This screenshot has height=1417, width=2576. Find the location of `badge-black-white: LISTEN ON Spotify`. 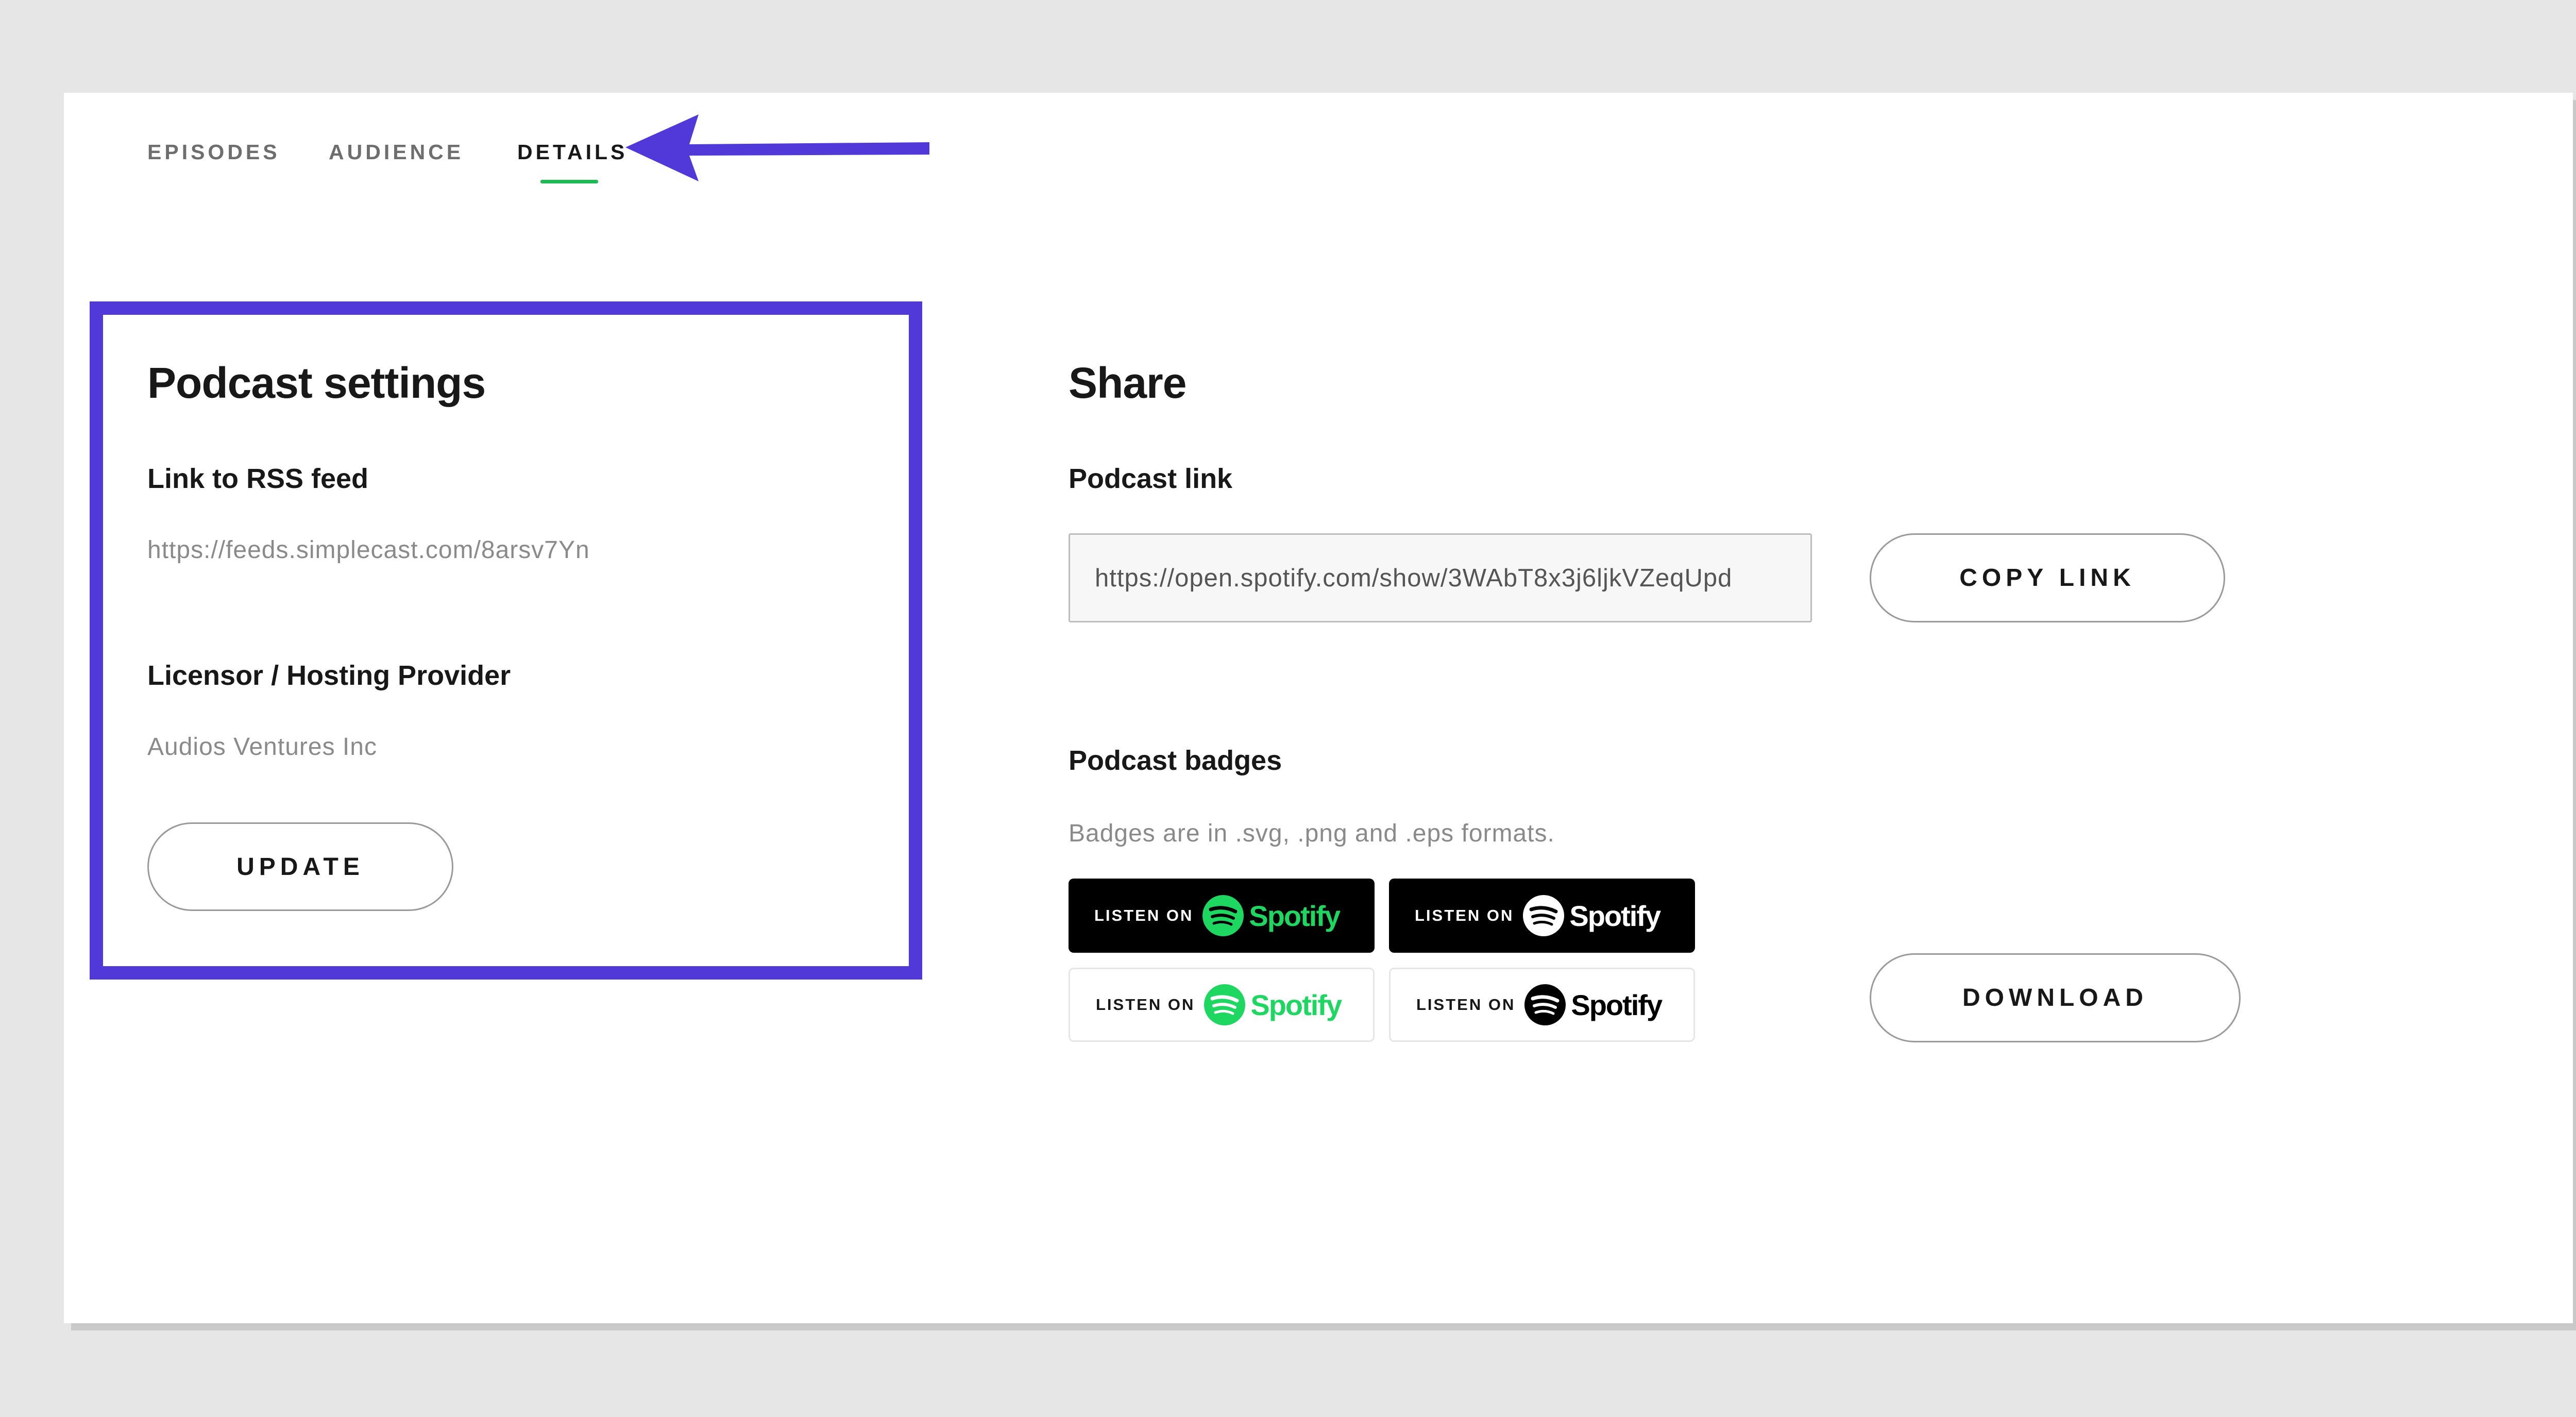

badge-black-white: LISTEN ON Spotify is located at coordinates (1542, 916).